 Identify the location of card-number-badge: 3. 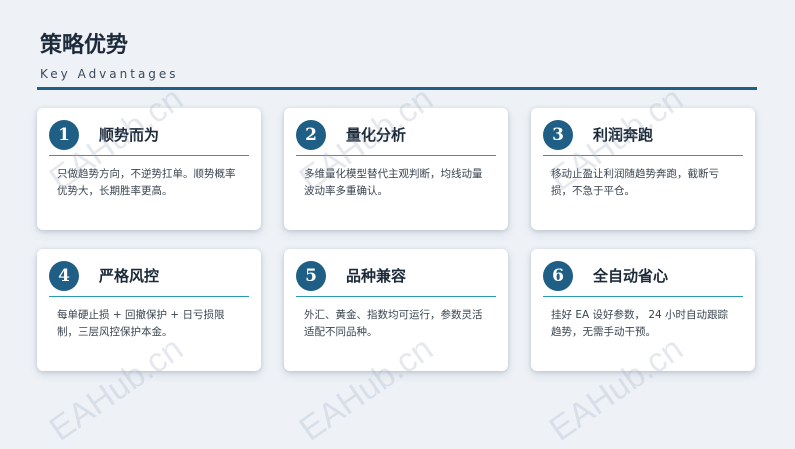
(558, 135).